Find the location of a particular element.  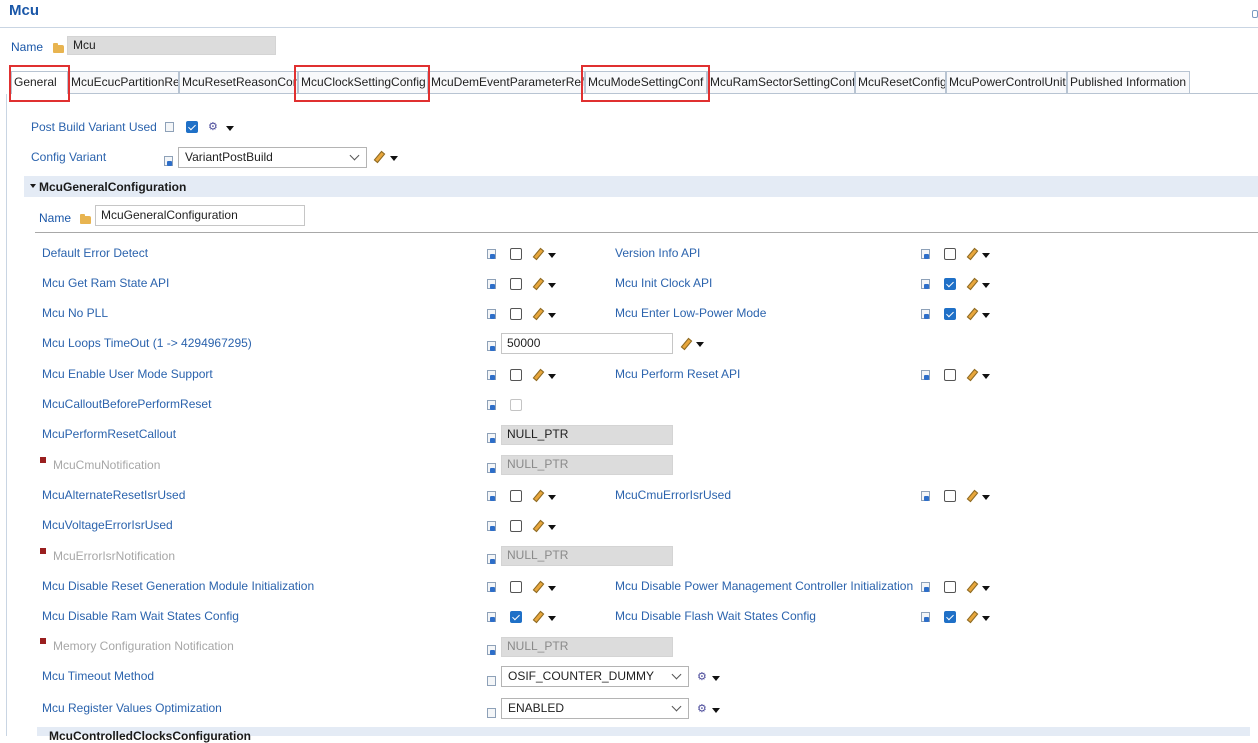

help-icon is located at coordinates (1255, 14).